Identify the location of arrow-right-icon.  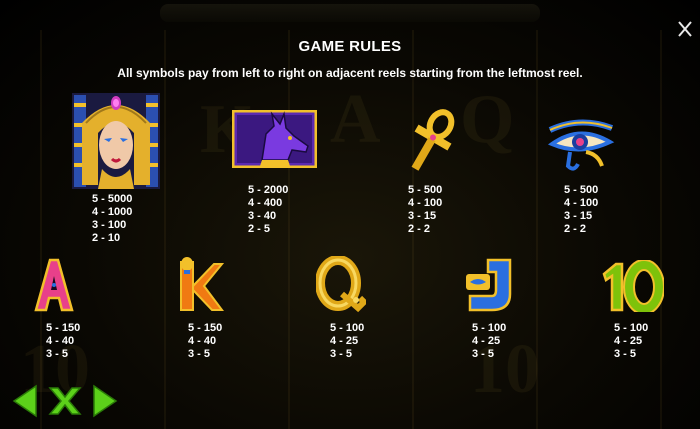
(105, 401).